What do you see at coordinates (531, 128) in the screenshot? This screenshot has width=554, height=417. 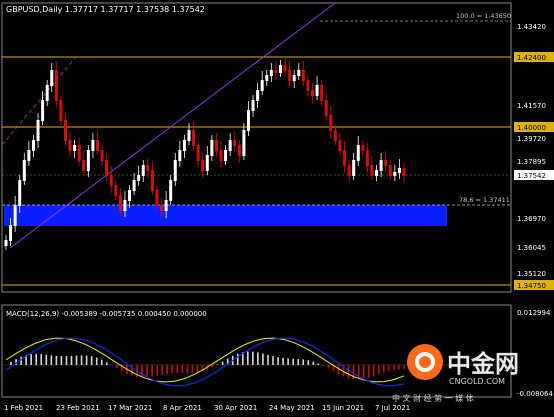 I see `level-tag: 1.40000` at bounding box center [531, 128].